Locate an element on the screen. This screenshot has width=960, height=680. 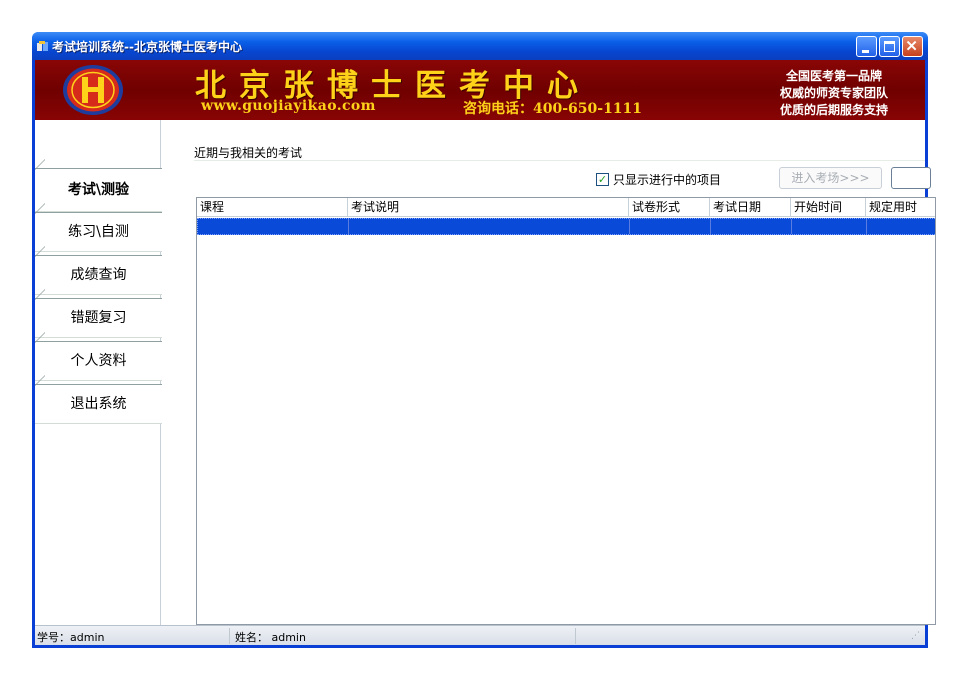
banner-slogan: 优质的后期服务支持 is located at coordinates (833, 110).